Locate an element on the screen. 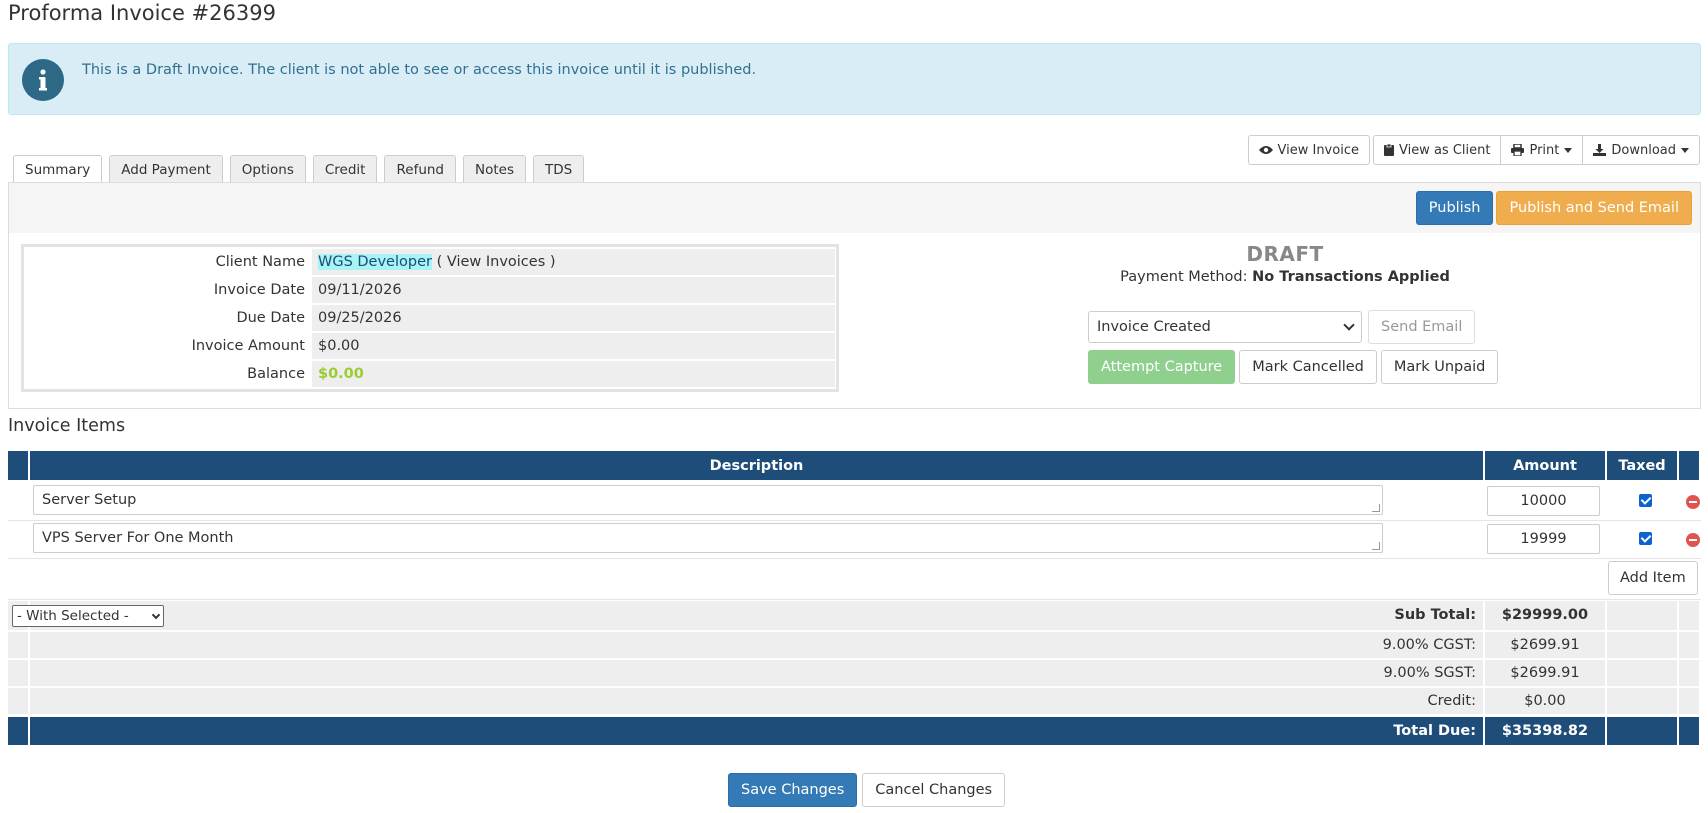  credit-label: Credit: is located at coordinates (756, 701).